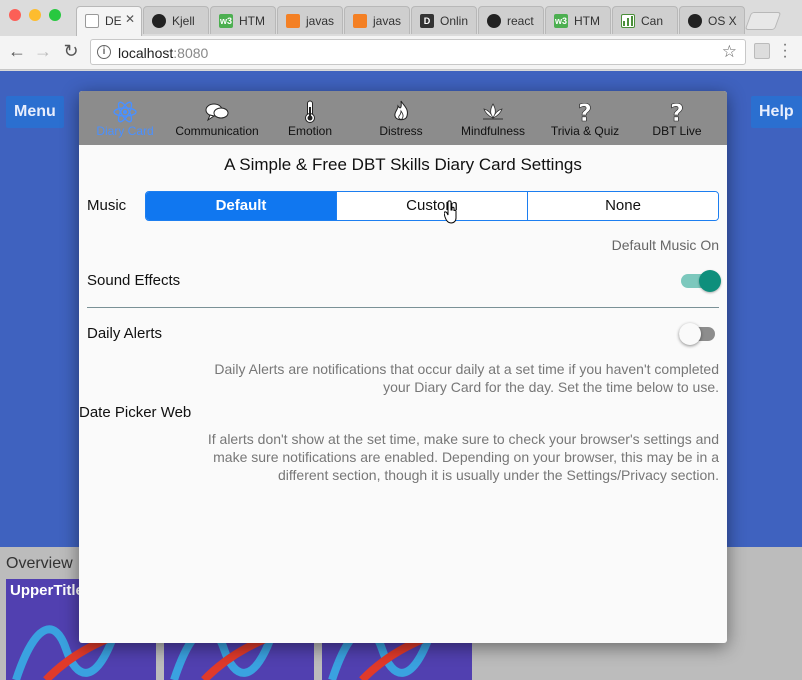  Describe the element at coordinates (401, 131) in the screenshot. I see `nav-label: Distress` at that location.